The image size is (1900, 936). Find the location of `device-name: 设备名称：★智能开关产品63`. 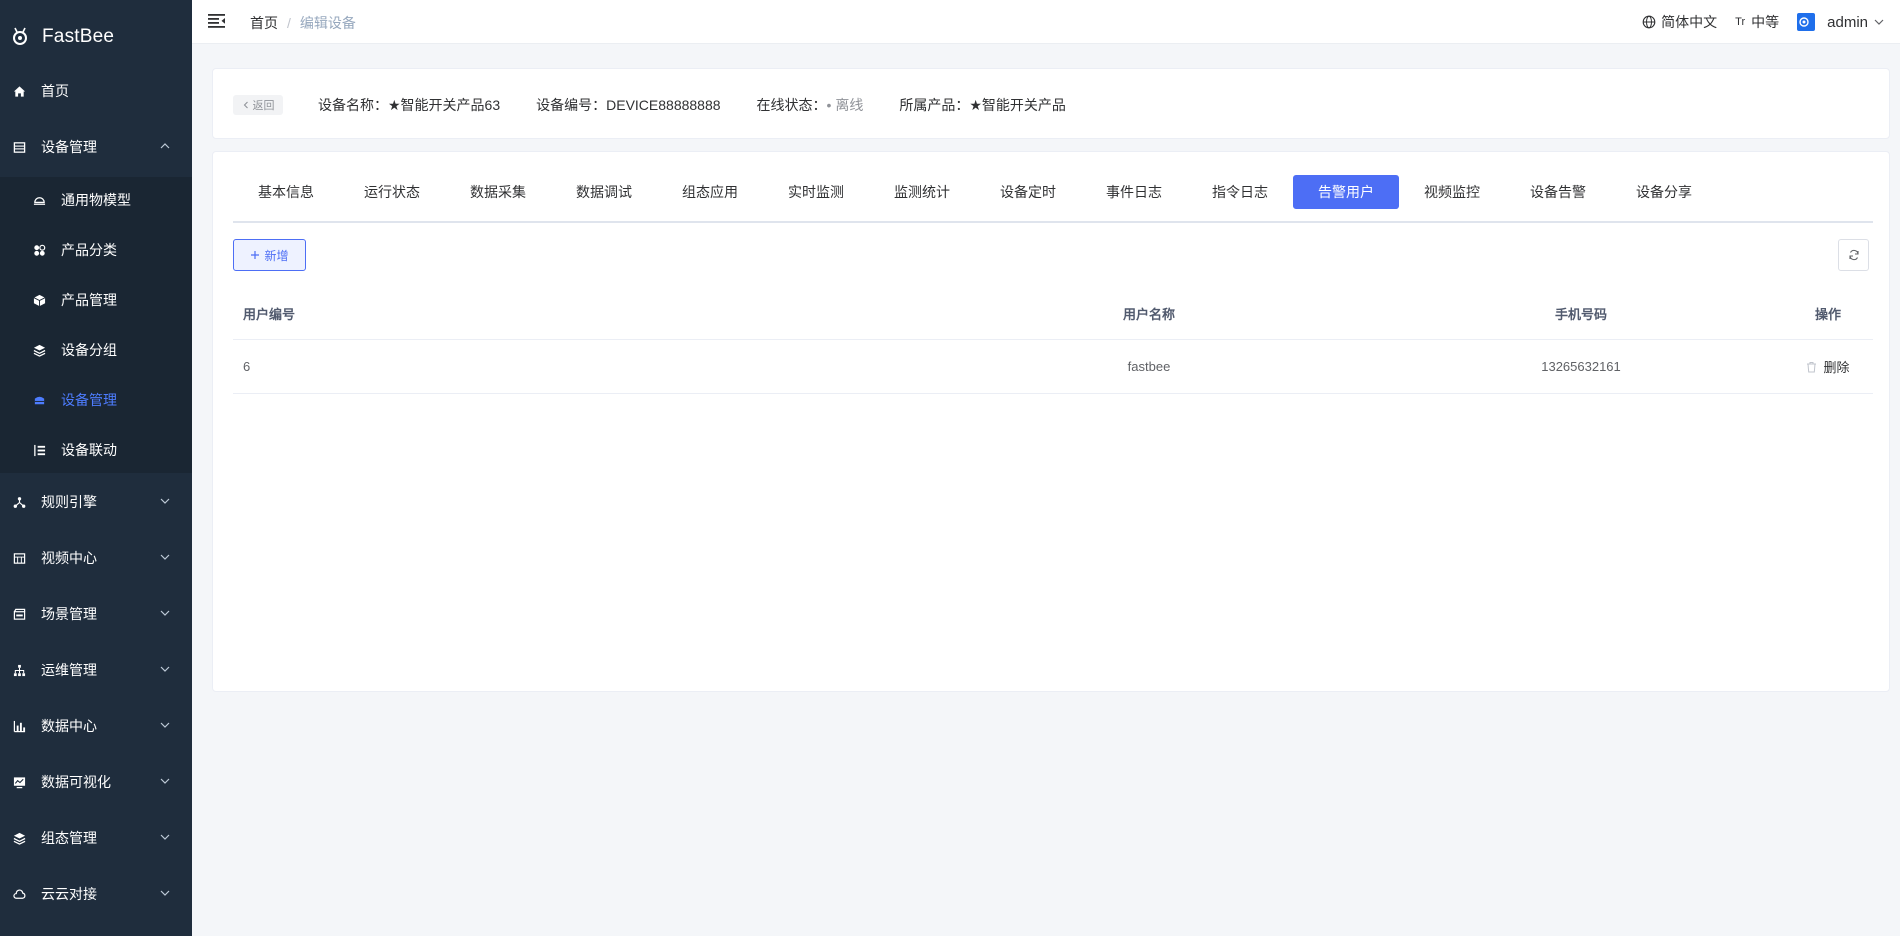

device-name: 设备名称：★智能开关产品63 is located at coordinates (409, 105).